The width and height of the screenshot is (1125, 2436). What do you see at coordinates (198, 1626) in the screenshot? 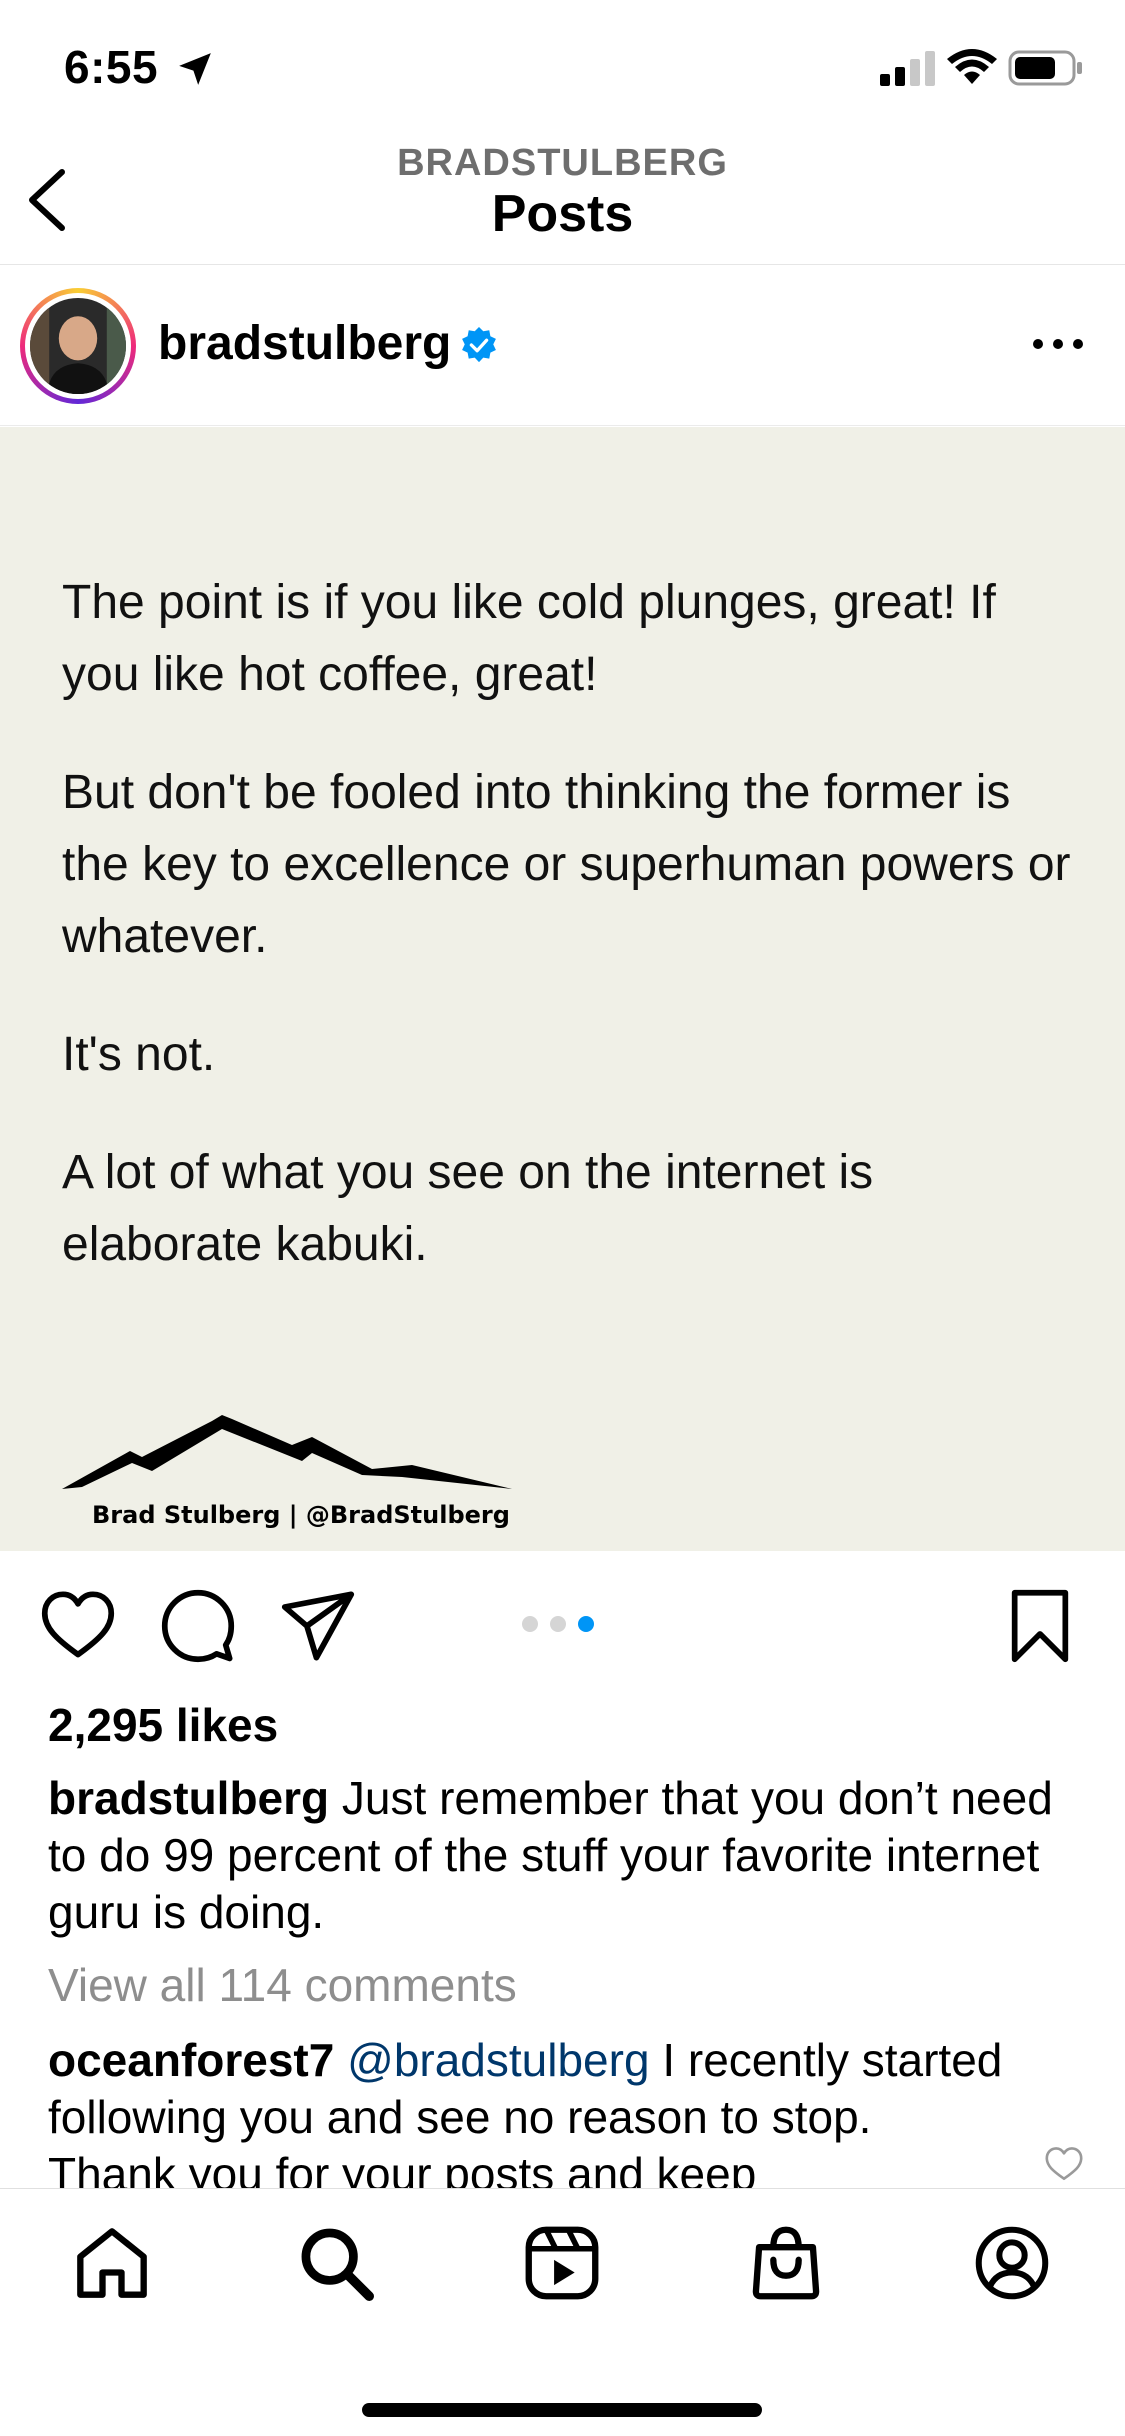
I see `comment-icon` at bounding box center [198, 1626].